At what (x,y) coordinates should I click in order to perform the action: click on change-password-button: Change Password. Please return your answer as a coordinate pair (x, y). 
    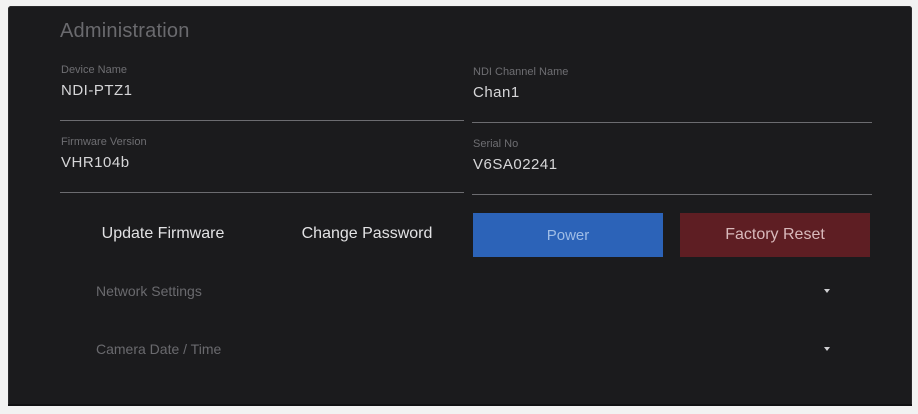
    Looking at the image, I should click on (367, 234).